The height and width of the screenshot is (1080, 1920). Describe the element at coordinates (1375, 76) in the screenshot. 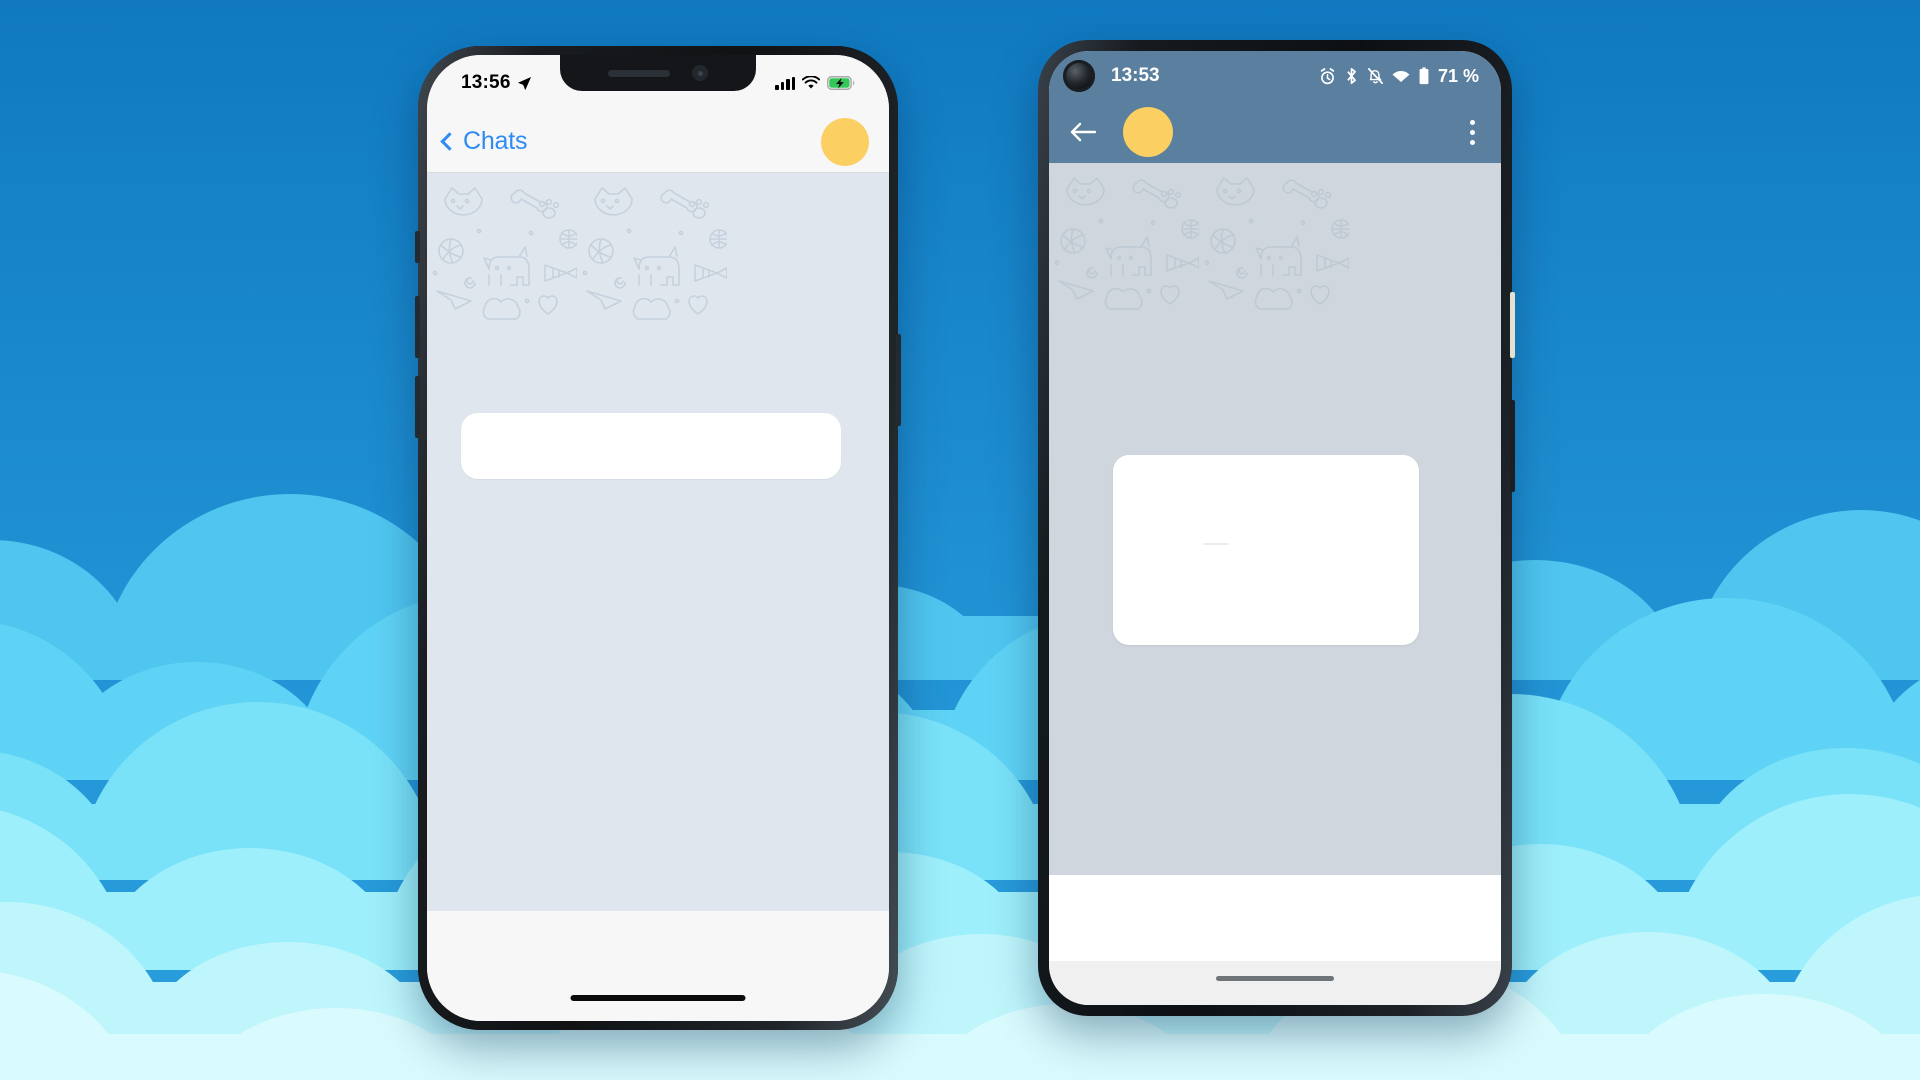

I see `bell-muted-icon` at that location.